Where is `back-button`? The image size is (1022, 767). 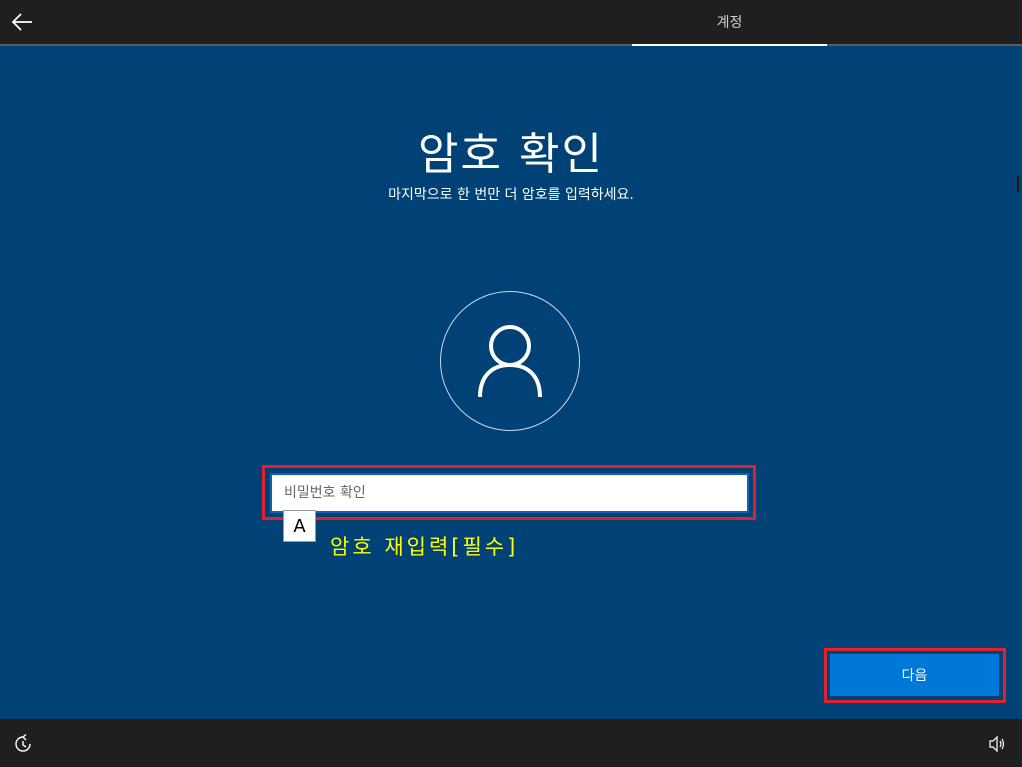 back-button is located at coordinates (22, 22).